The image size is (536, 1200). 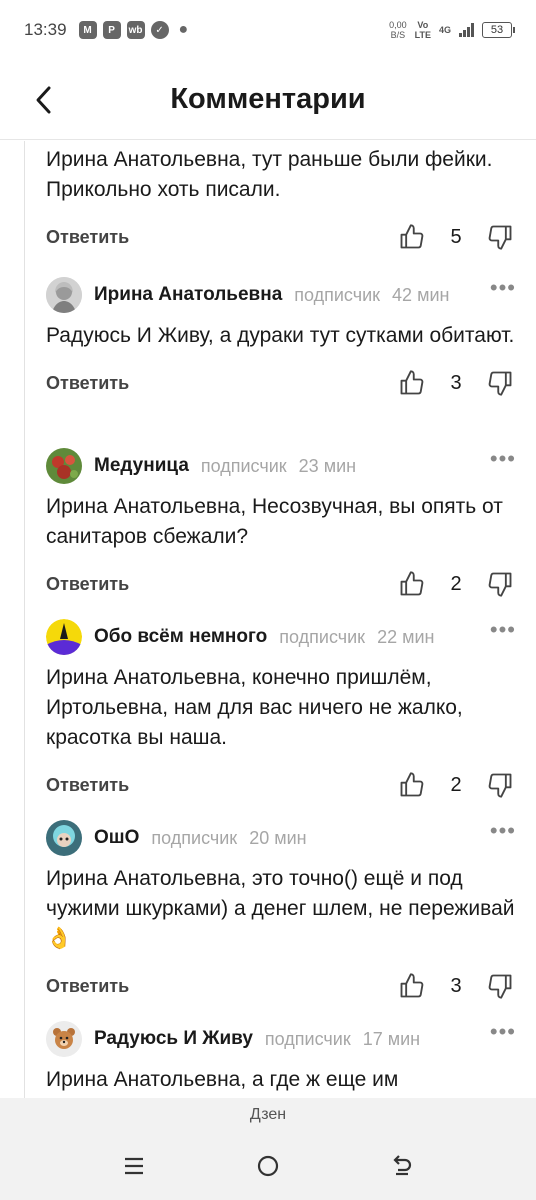 I want to click on thread-line, so click(x=24, y=619).